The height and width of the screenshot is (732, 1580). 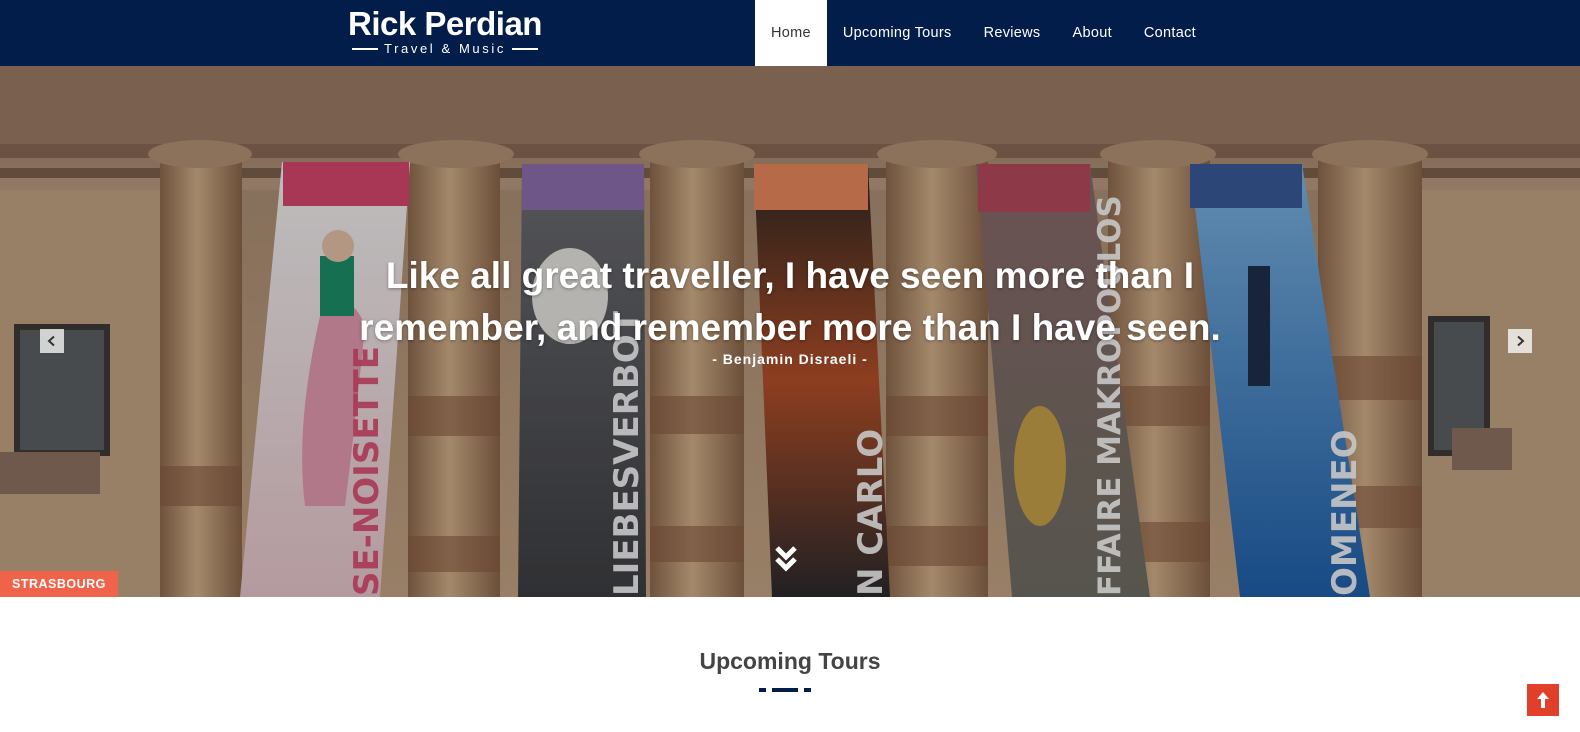 I want to click on slider-prev-button, so click(x=52, y=341).